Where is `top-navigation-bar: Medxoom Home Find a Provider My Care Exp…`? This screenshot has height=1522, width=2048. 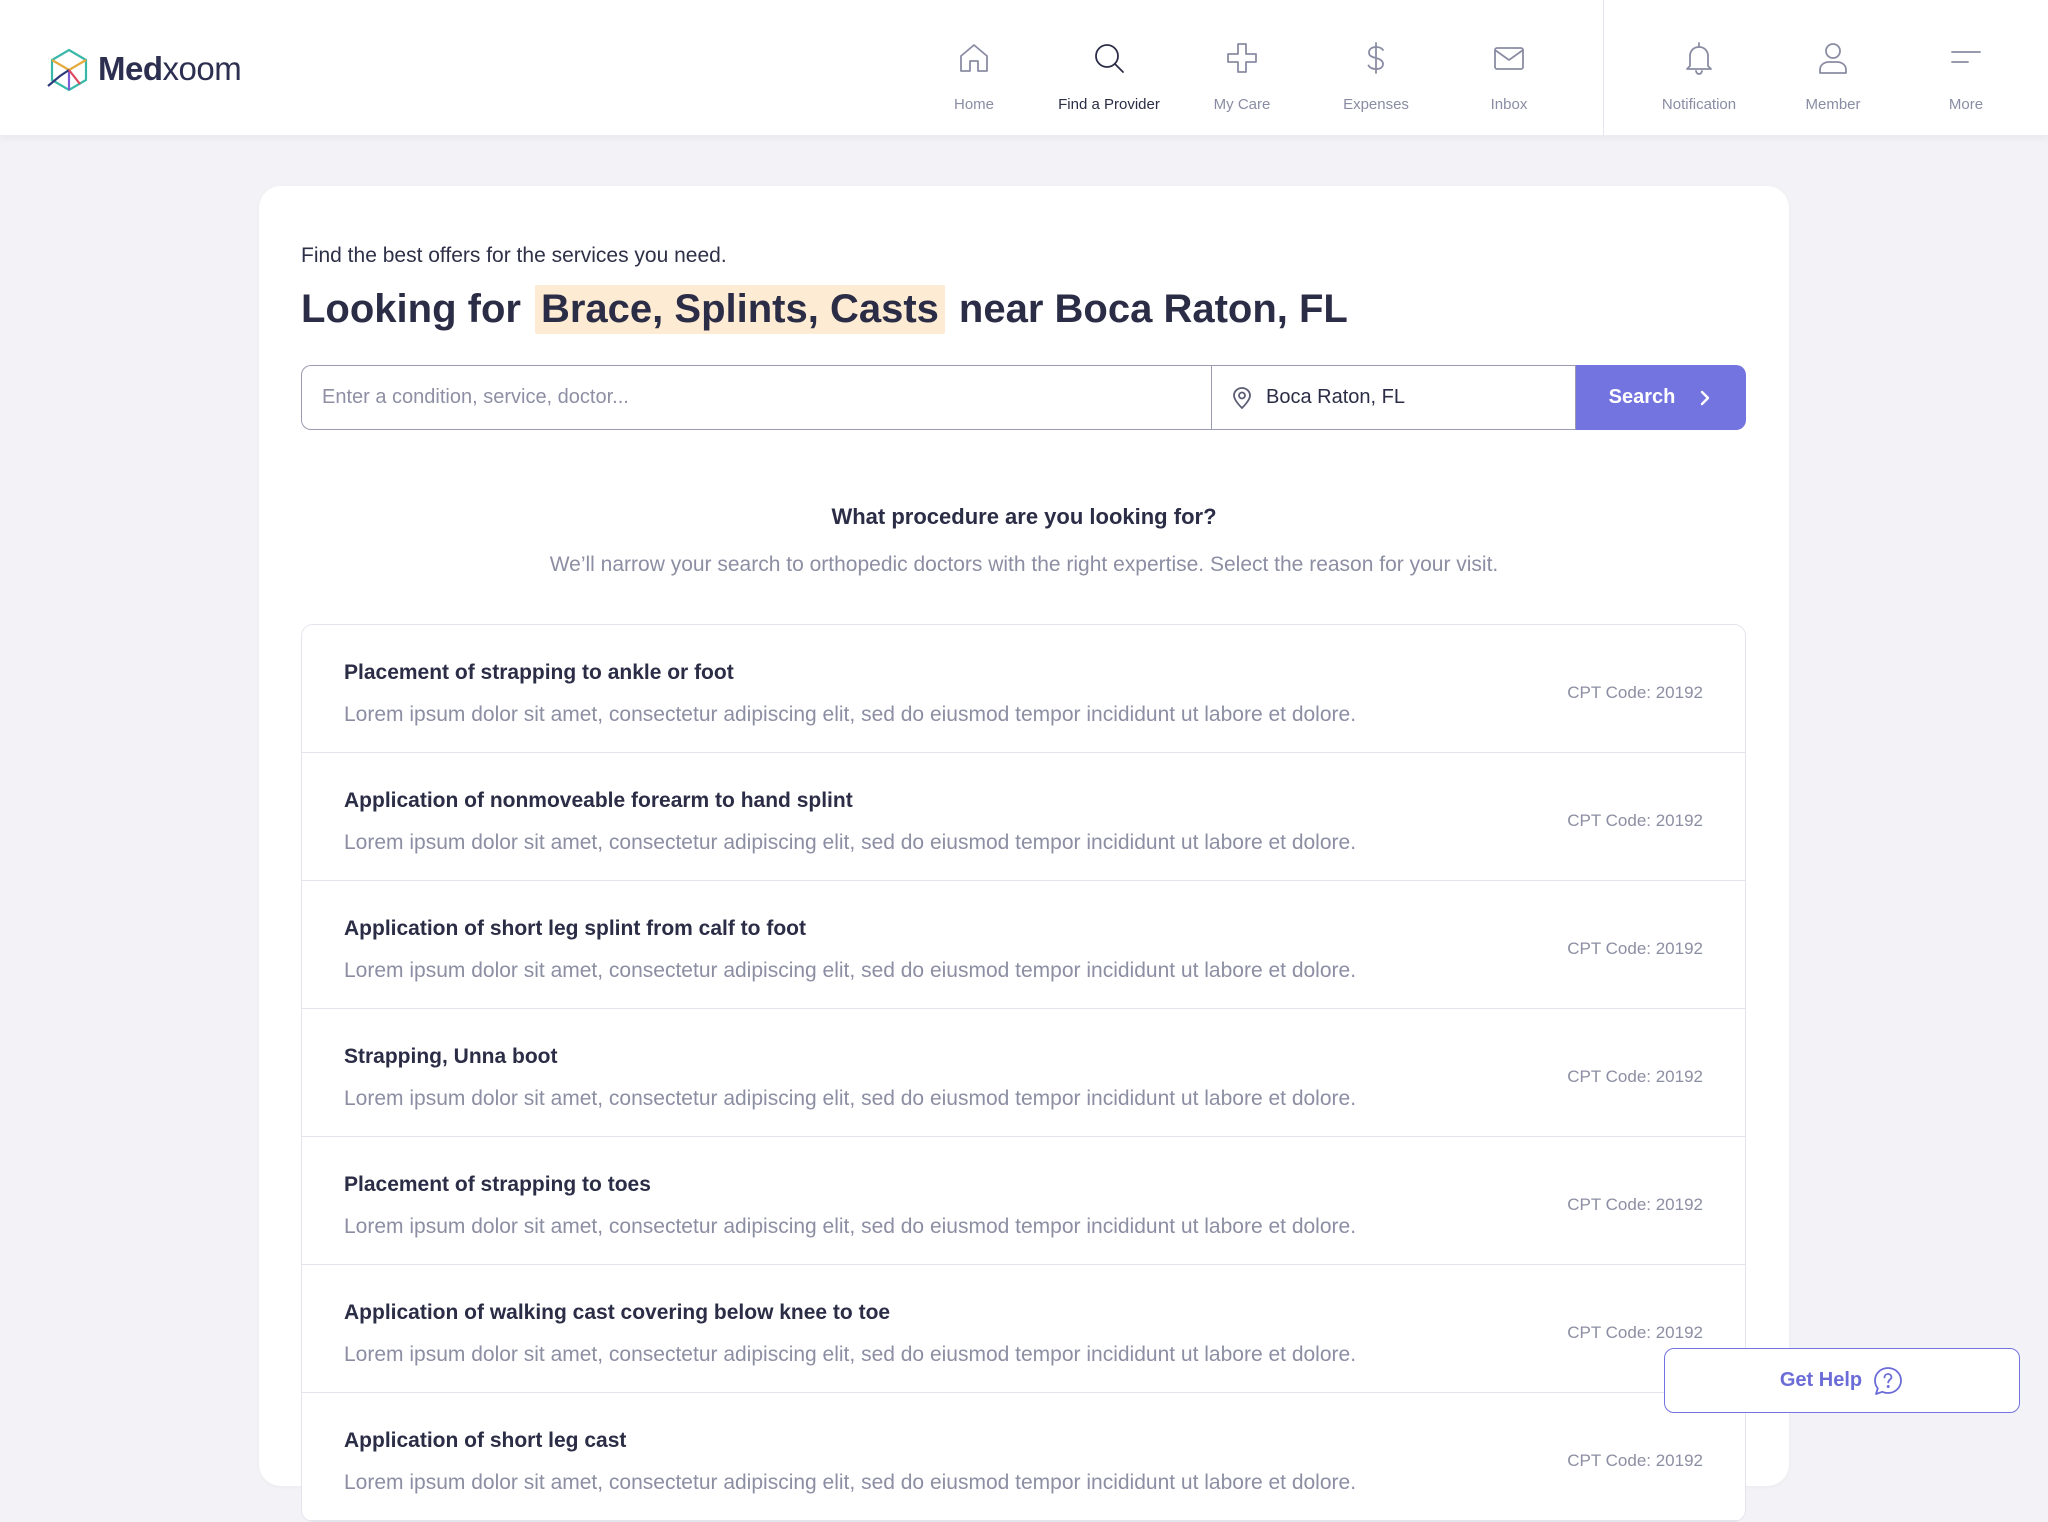
top-navigation-bar: Medxoom Home Find a Provider My Care Exp… is located at coordinates (1024, 68).